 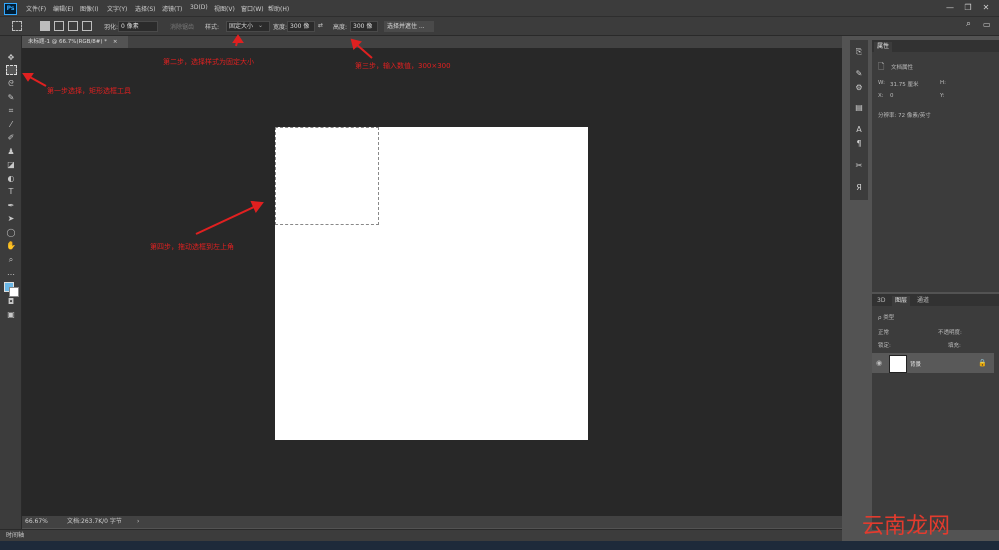 I want to click on properties-panel, so click(x=935, y=166).